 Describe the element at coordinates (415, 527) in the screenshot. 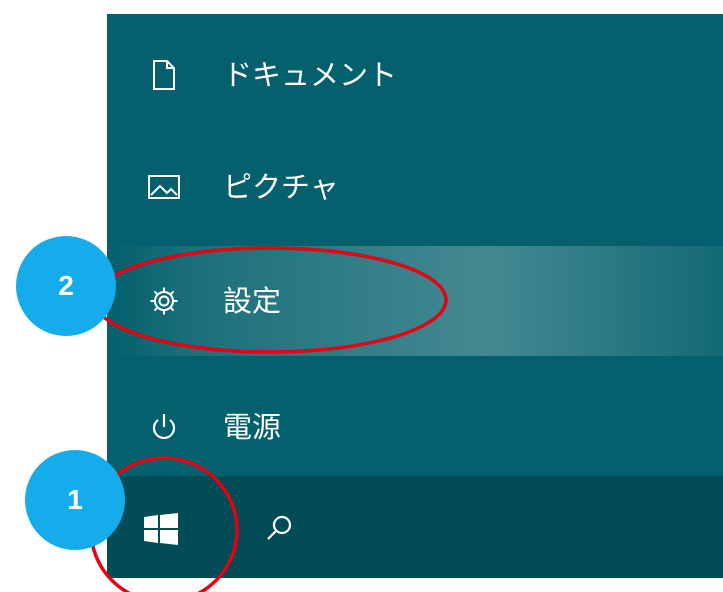

I see `taskbar` at that location.